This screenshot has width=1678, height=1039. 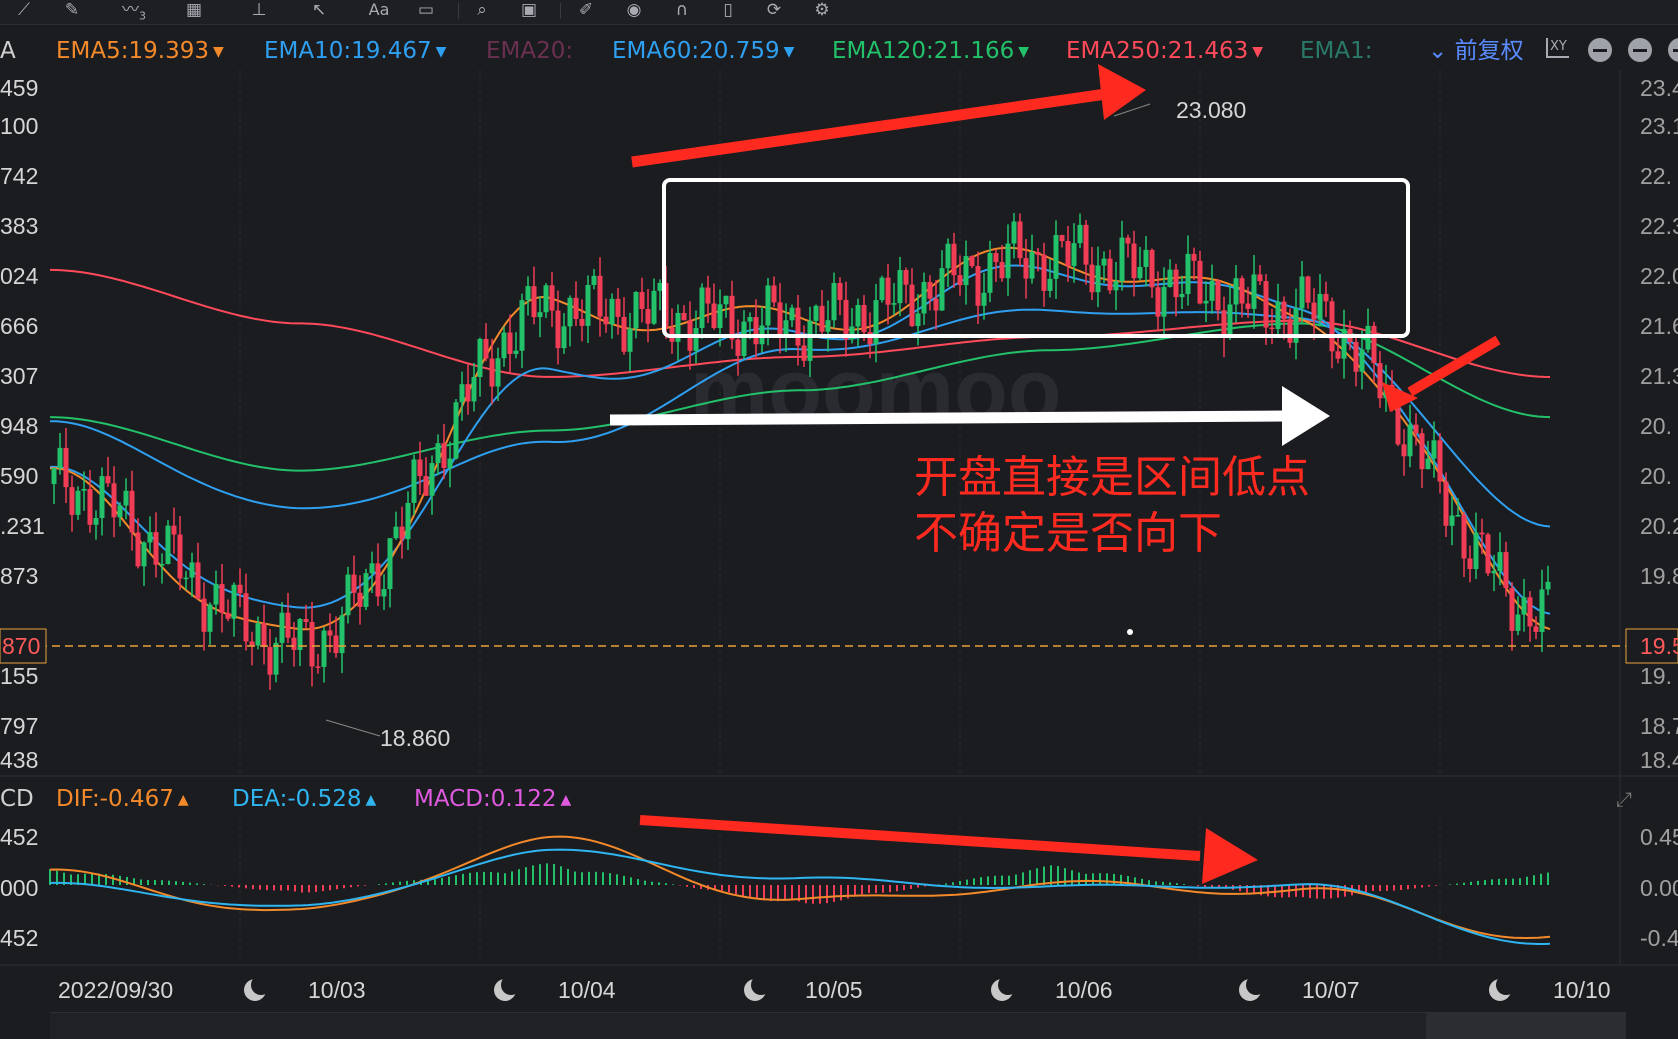 I want to click on date-tick-label: 10/06, so click(x=1084, y=990).